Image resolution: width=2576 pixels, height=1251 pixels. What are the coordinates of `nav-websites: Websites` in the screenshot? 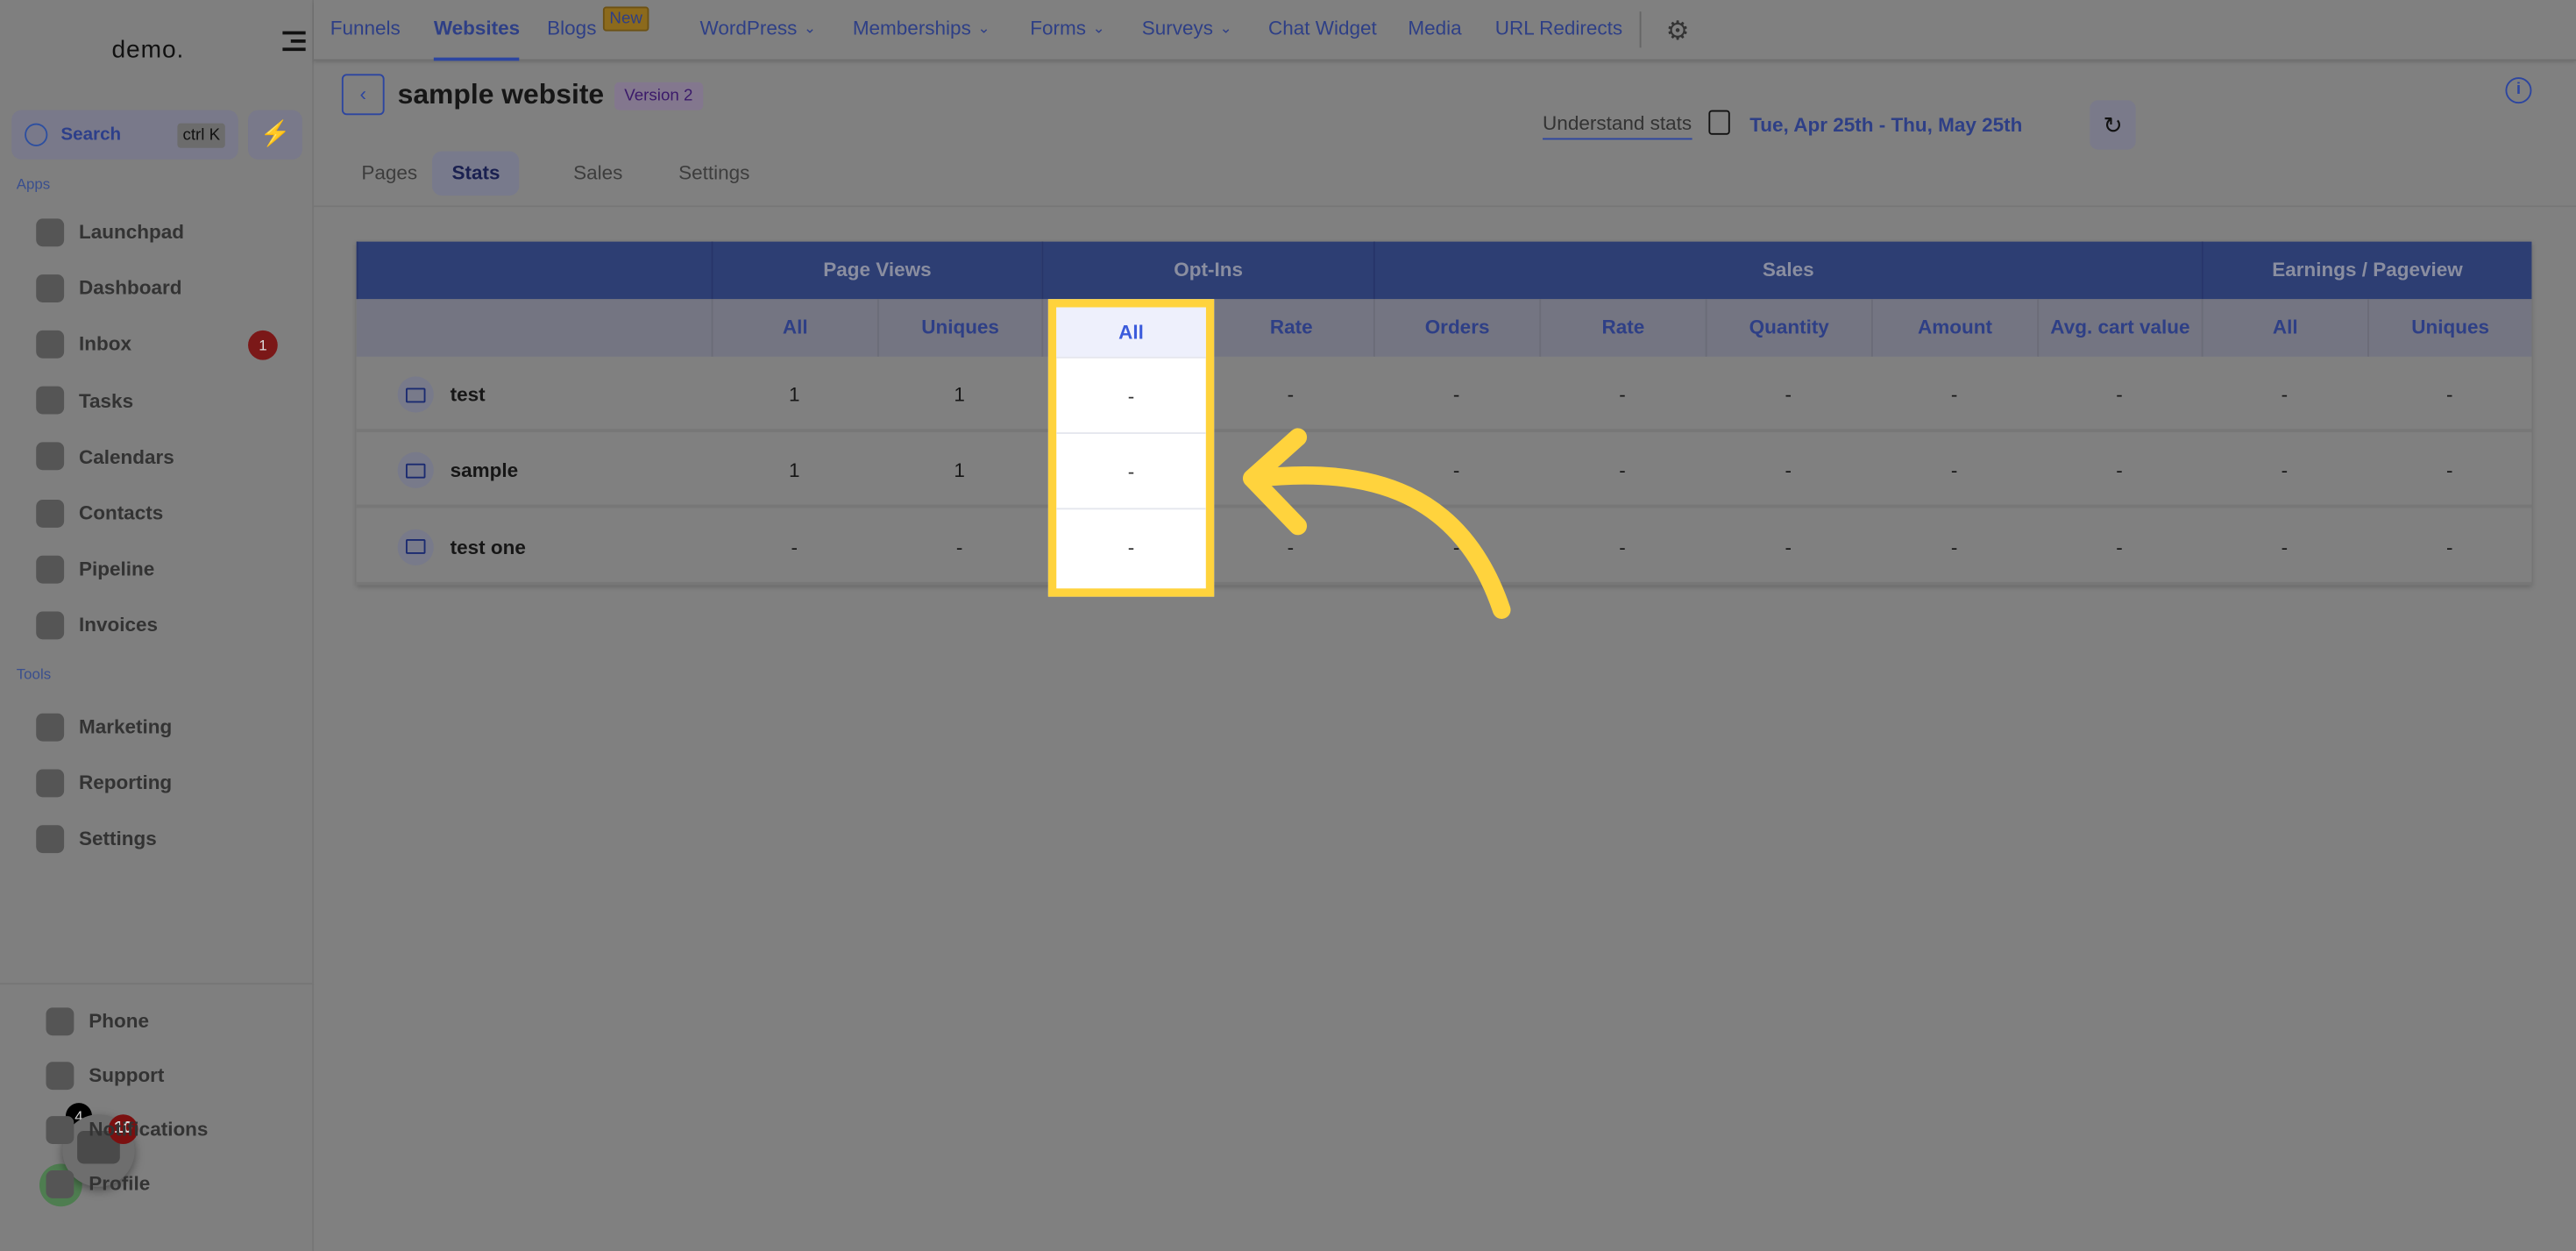 It's located at (477, 30).